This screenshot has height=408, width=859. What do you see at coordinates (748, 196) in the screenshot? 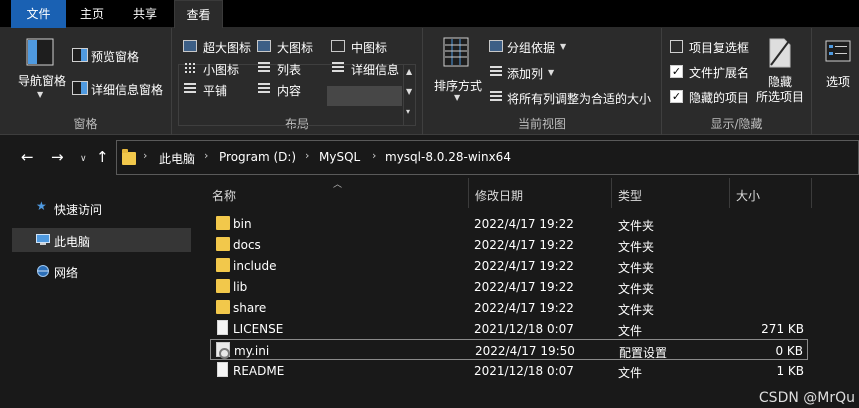
I see `column-header-label: 大小` at bounding box center [748, 196].